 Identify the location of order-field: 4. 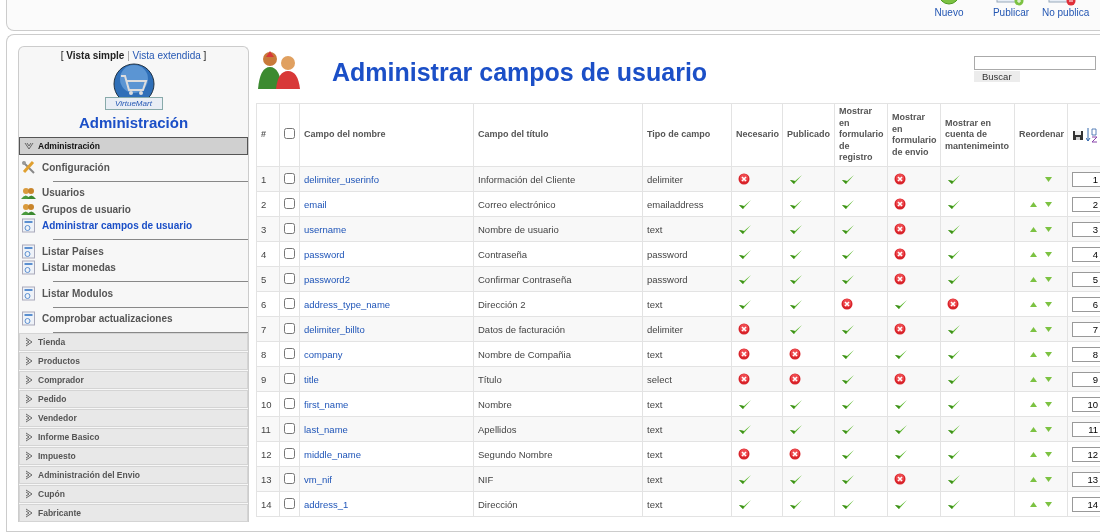
(1086, 254).